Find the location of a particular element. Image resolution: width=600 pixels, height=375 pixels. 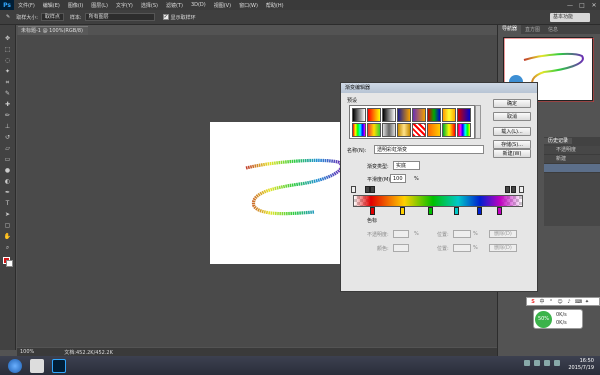

tab-histogram: 直方图 is located at coordinates (532, 29).